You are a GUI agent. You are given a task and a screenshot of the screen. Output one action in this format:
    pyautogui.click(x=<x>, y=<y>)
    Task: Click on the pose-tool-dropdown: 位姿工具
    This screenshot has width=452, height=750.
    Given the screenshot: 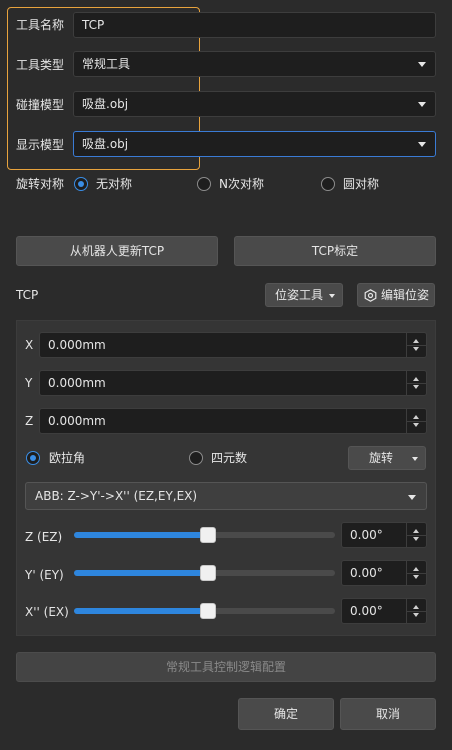 What is the action you would take?
    pyautogui.click(x=304, y=295)
    